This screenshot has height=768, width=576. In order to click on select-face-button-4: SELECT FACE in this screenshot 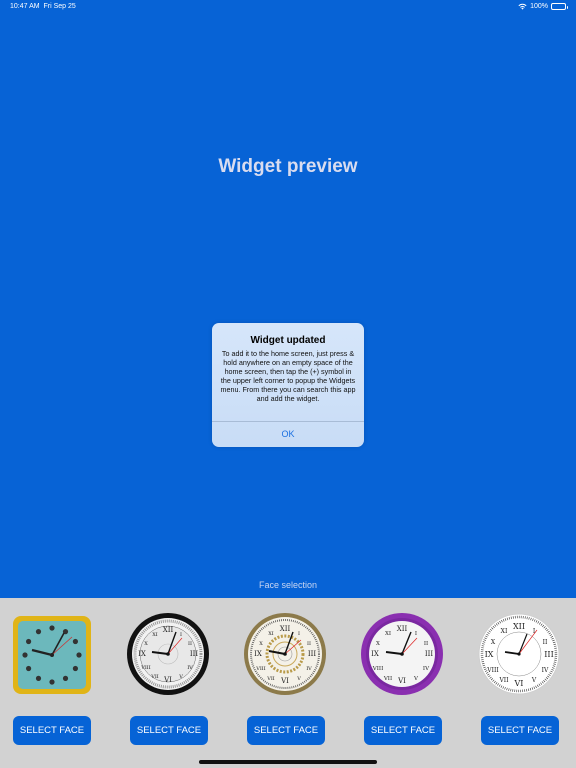, I will do `click(403, 730)`.